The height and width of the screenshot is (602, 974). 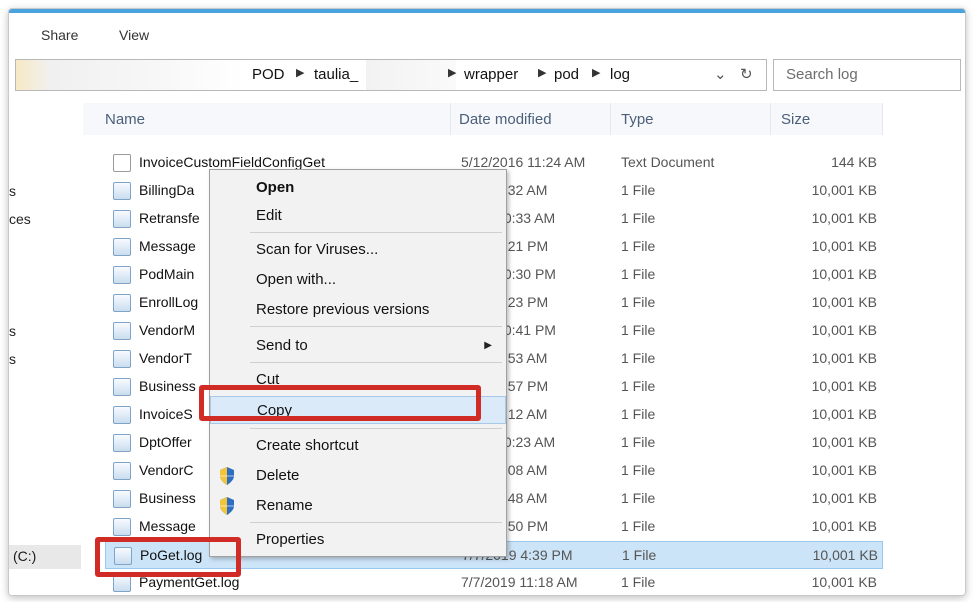 What do you see at coordinates (134, 35) in the screenshot?
I see `ribbon-tab-view: View` at bounding box center [134, 35].